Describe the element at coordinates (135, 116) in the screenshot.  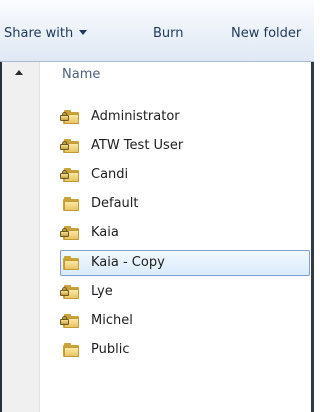
I see `folder-name: Administrator` at that location.